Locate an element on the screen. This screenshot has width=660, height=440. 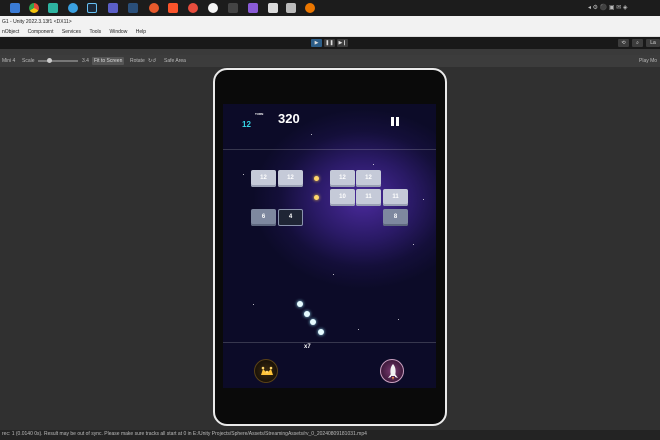
system-tray: ◂ ⚙ ⚫ ▣ ✉ ◈ is located at coordinates (608, 7).